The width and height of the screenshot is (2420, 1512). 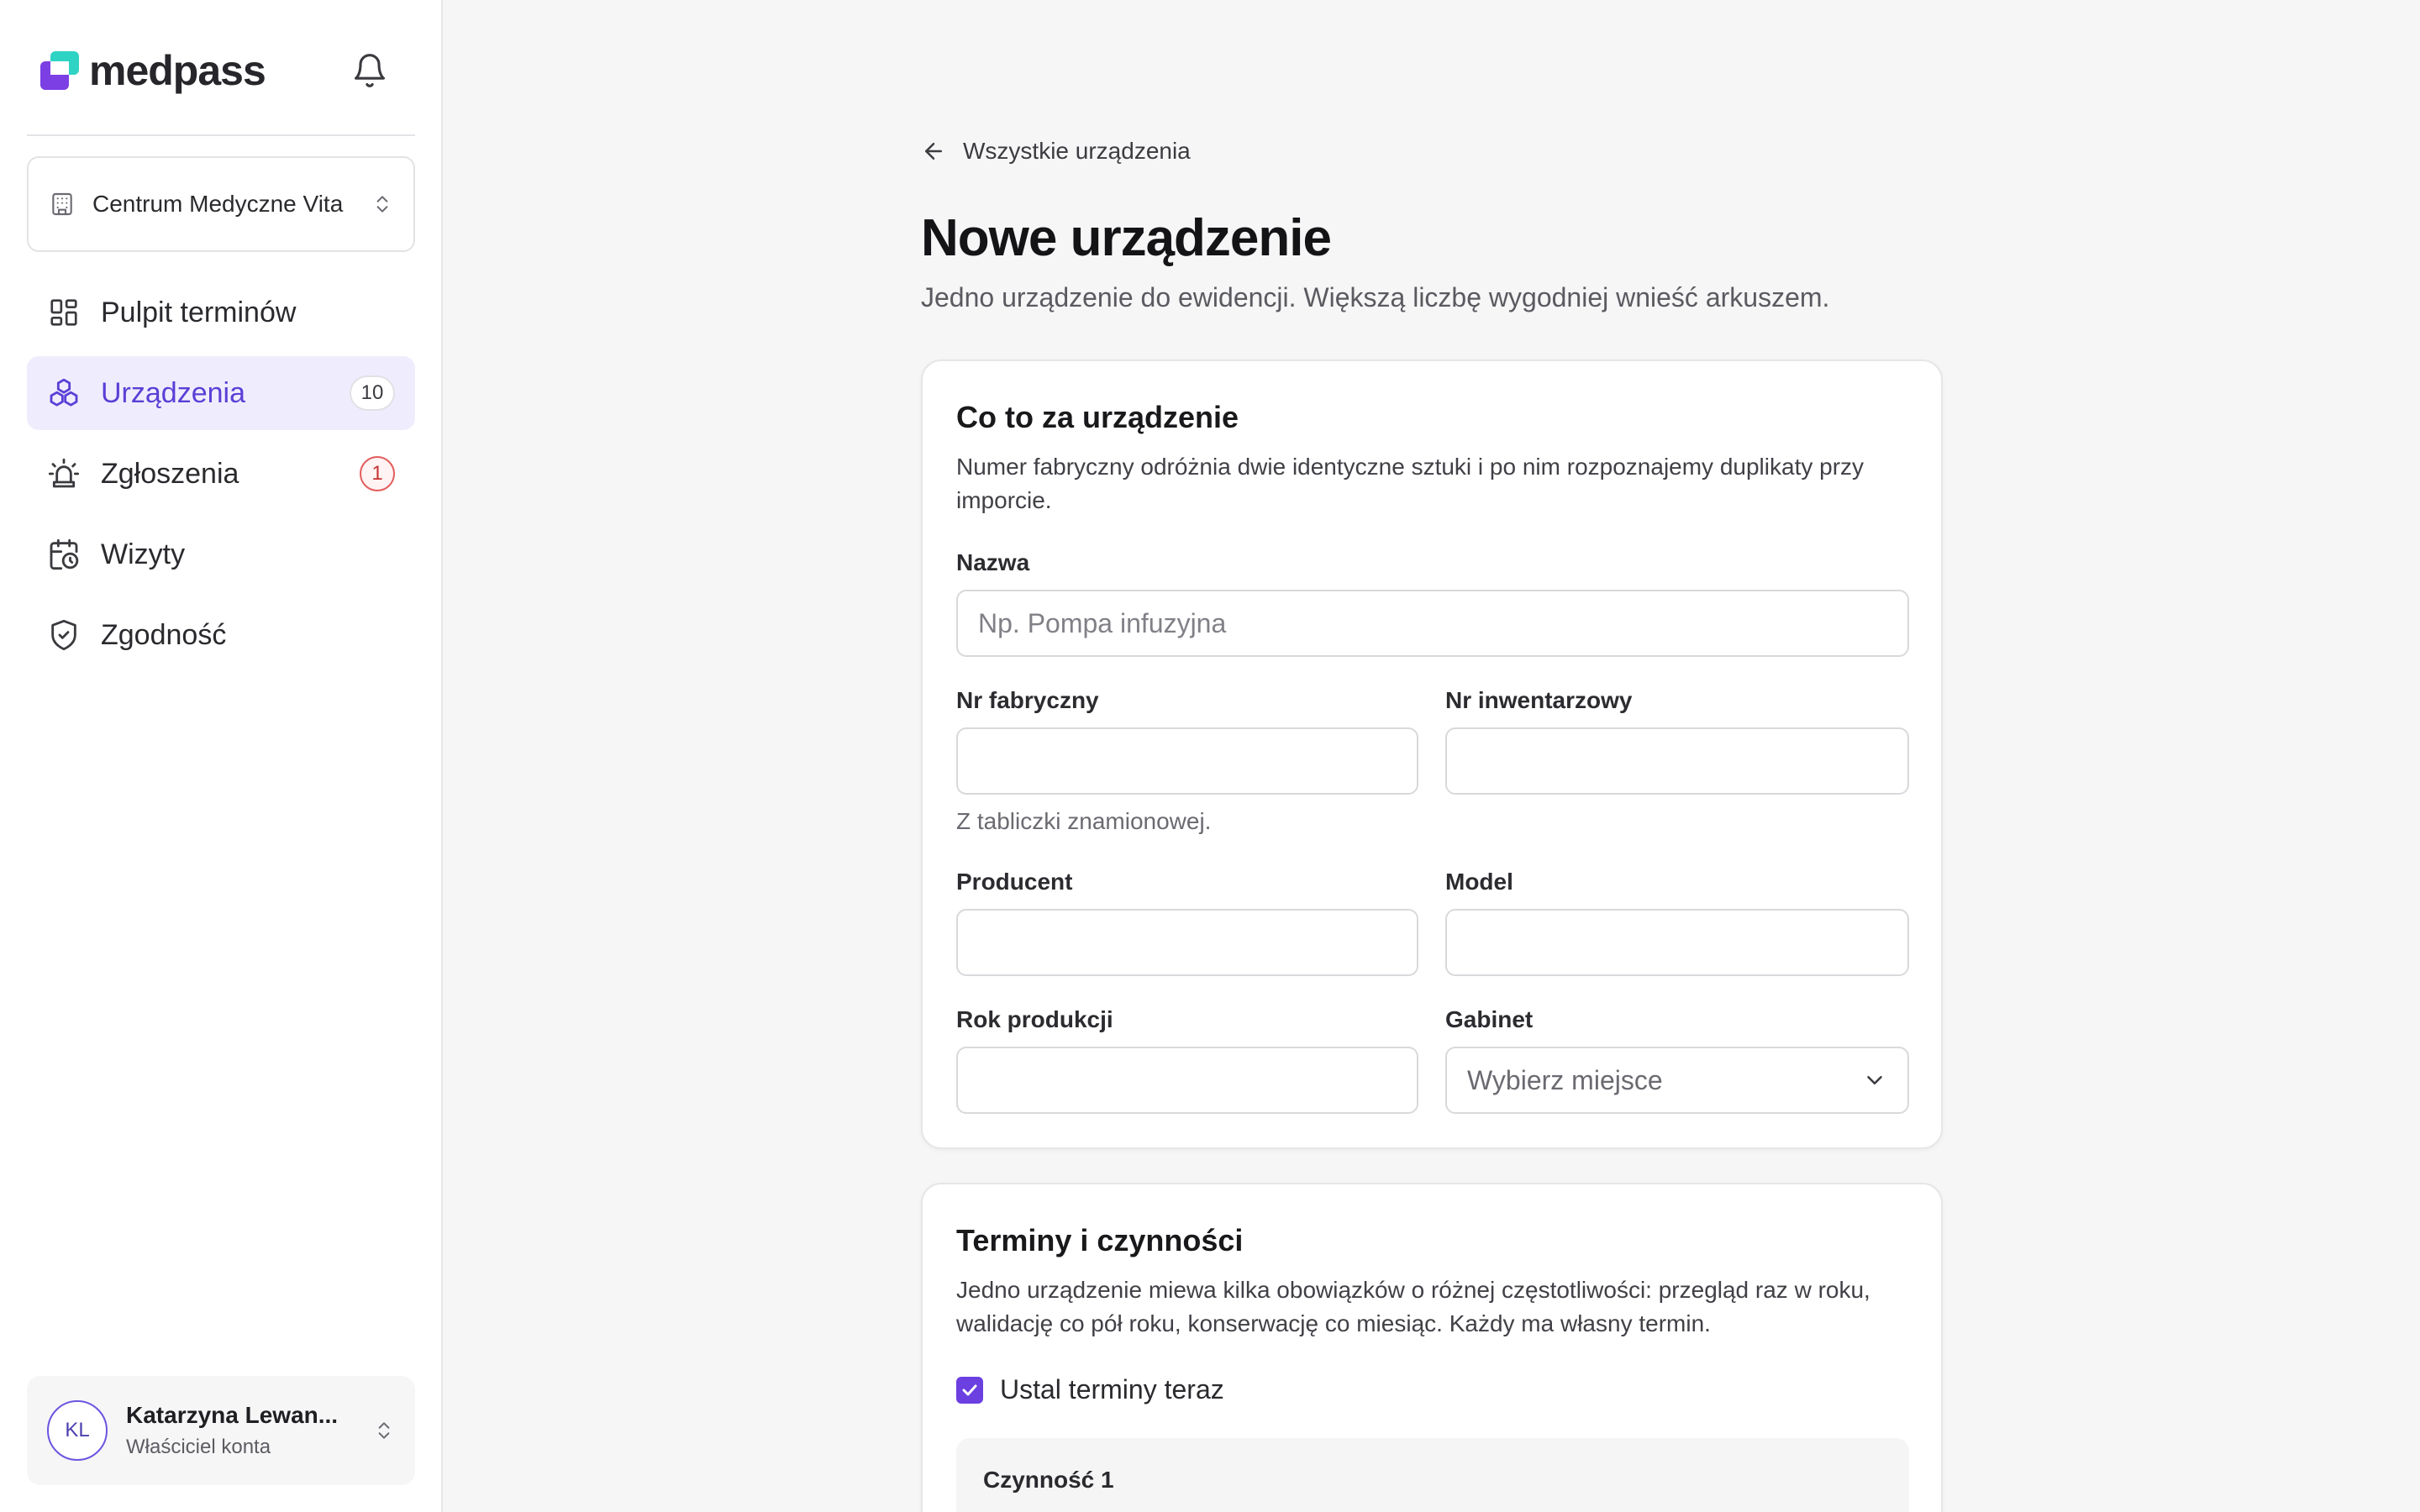 What do you see at coordinates (369, 70) in the screenshot?
I see `notifications-bell-icon` at bounding box center [369, 70].